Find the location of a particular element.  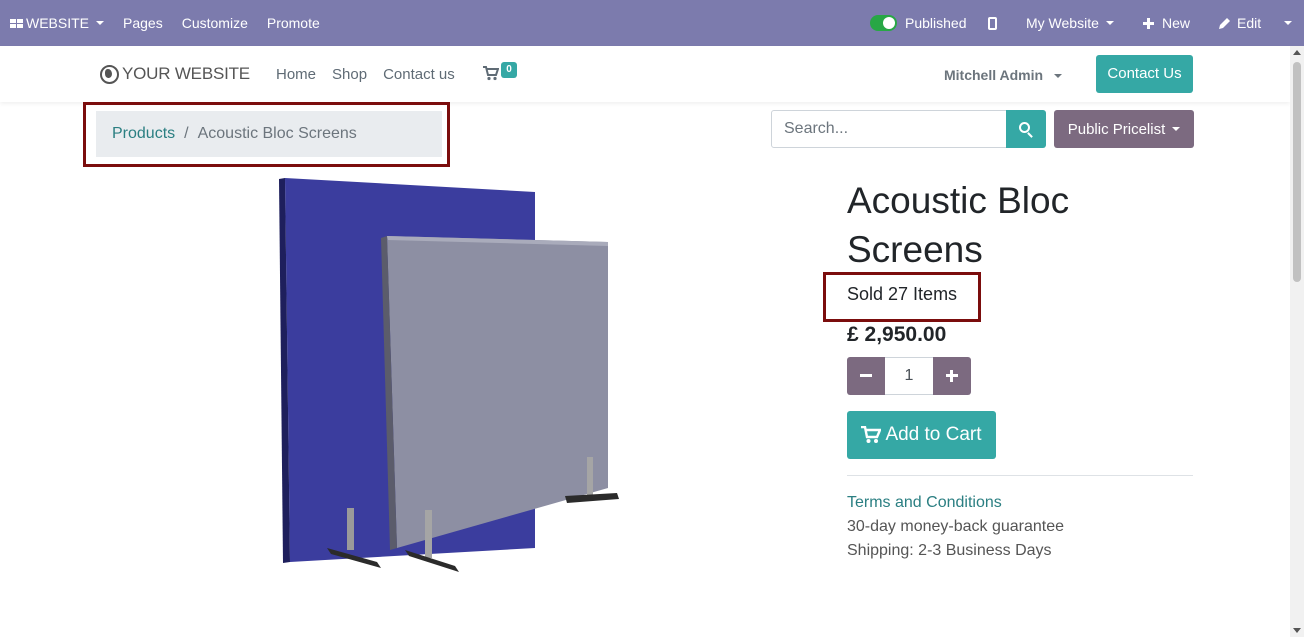

add-to-cart-button: Add to Cart is located at coordinates (921, 435).